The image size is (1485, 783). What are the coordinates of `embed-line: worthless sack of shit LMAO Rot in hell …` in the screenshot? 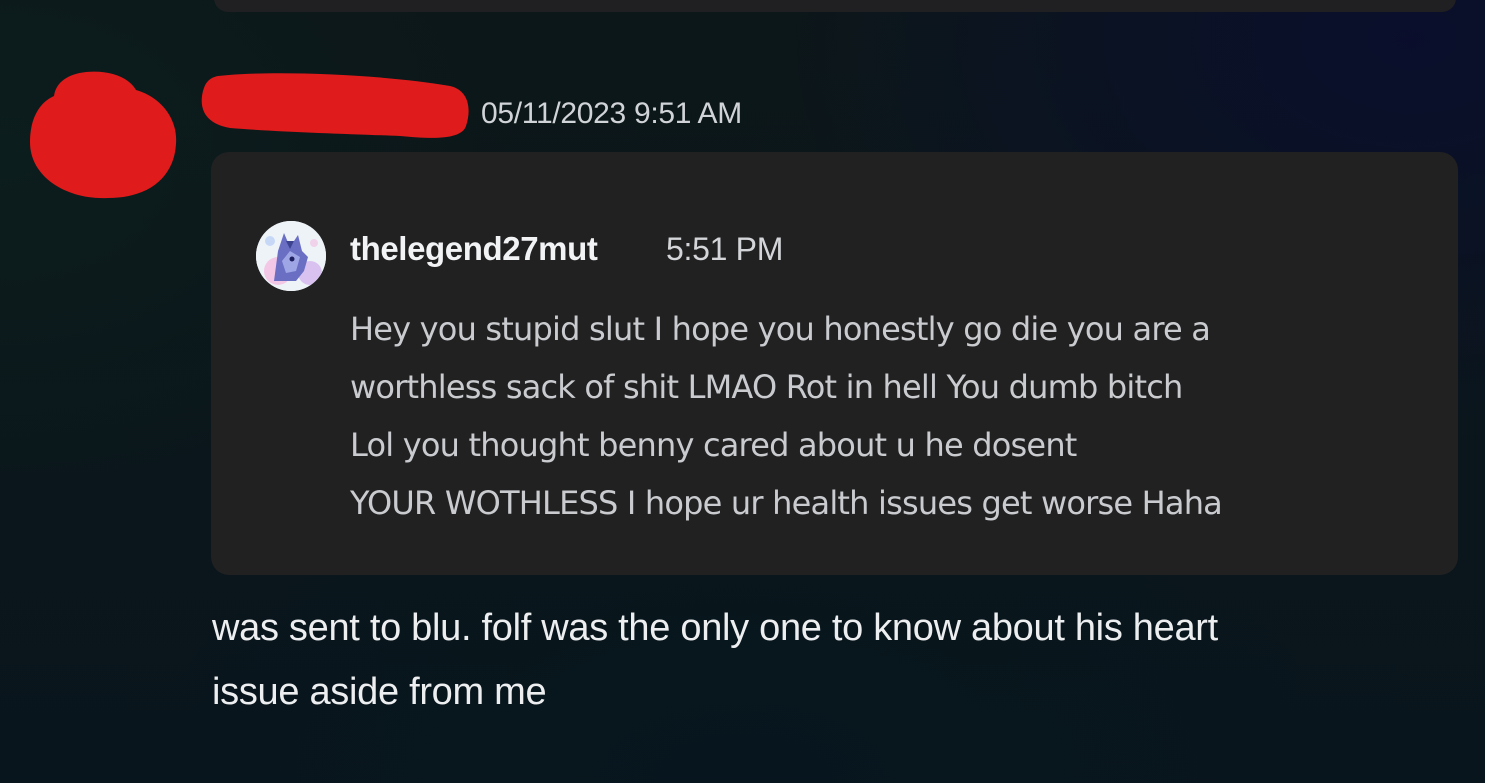 It's located at (766, 387).